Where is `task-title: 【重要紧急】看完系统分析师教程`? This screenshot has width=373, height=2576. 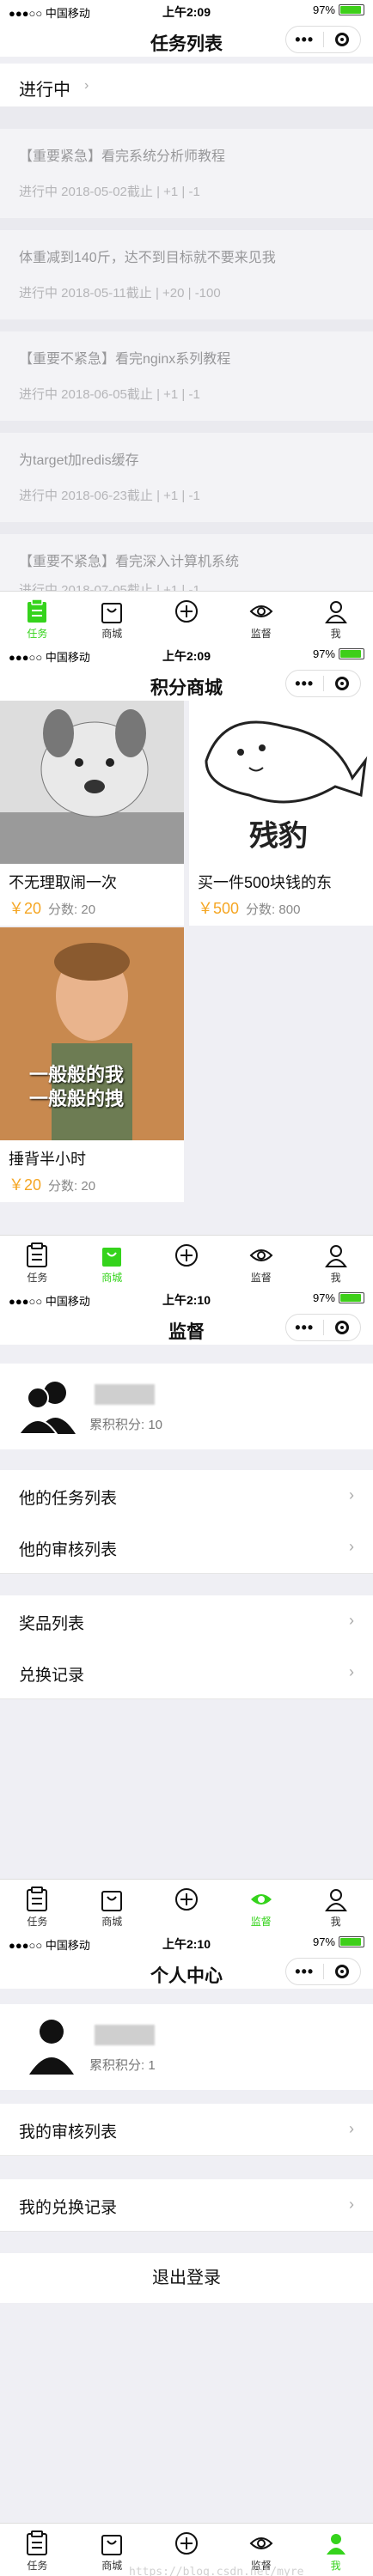
task-title: 【重要紧急】看完系统分析师教程 is located at coordinates (122, 156).